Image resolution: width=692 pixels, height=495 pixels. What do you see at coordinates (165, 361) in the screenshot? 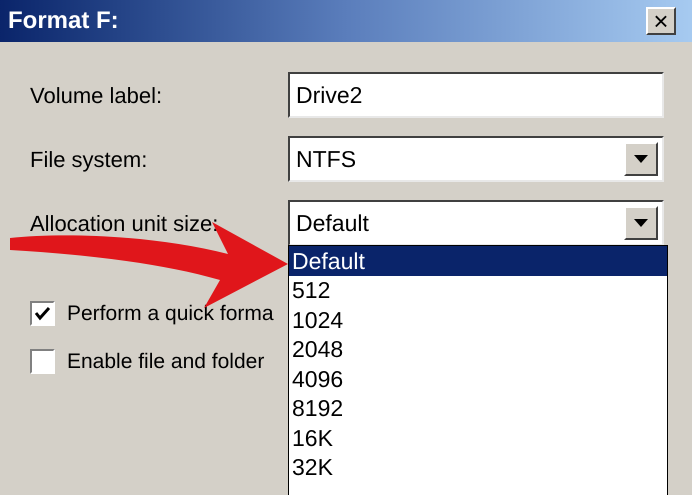
I see `checkbox-label: Enable file and folder` at bounding box center [165, 361].